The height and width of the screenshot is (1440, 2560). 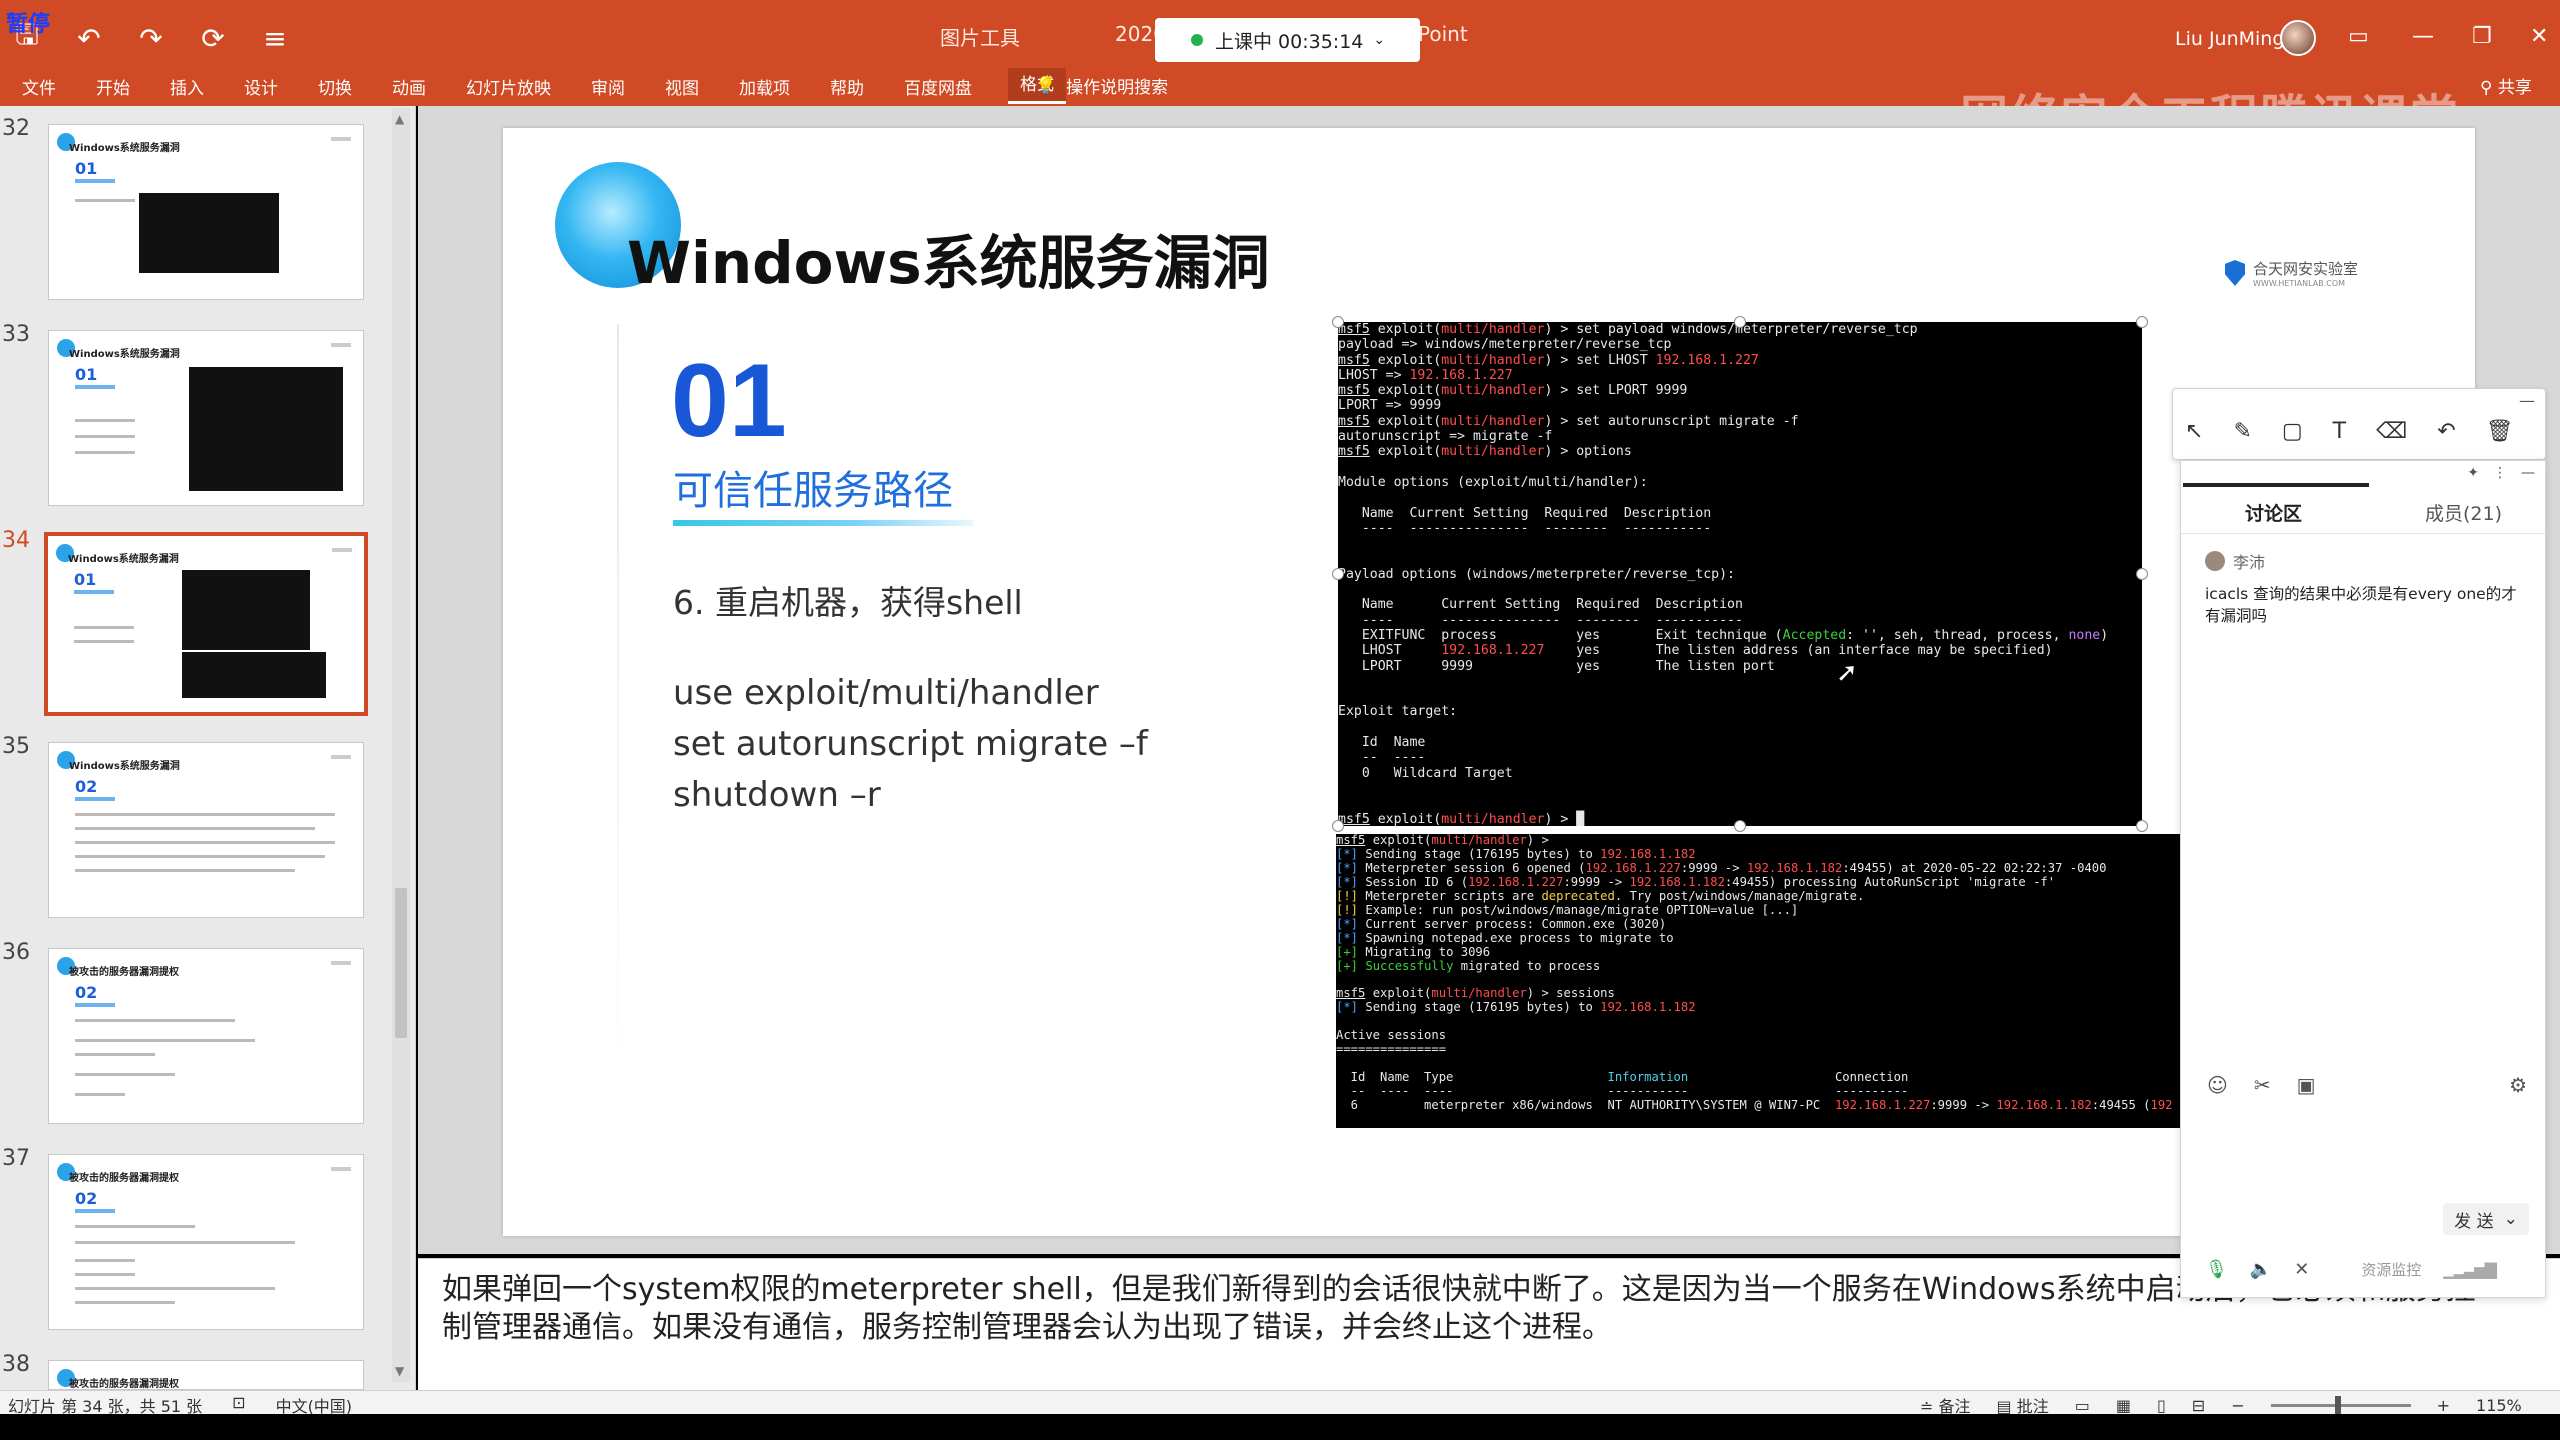 What do you see at coordinates (2216, 1269) in the screenshot?
I see `microphone-icon: 🎙` at bounding box center [2216, 1269].